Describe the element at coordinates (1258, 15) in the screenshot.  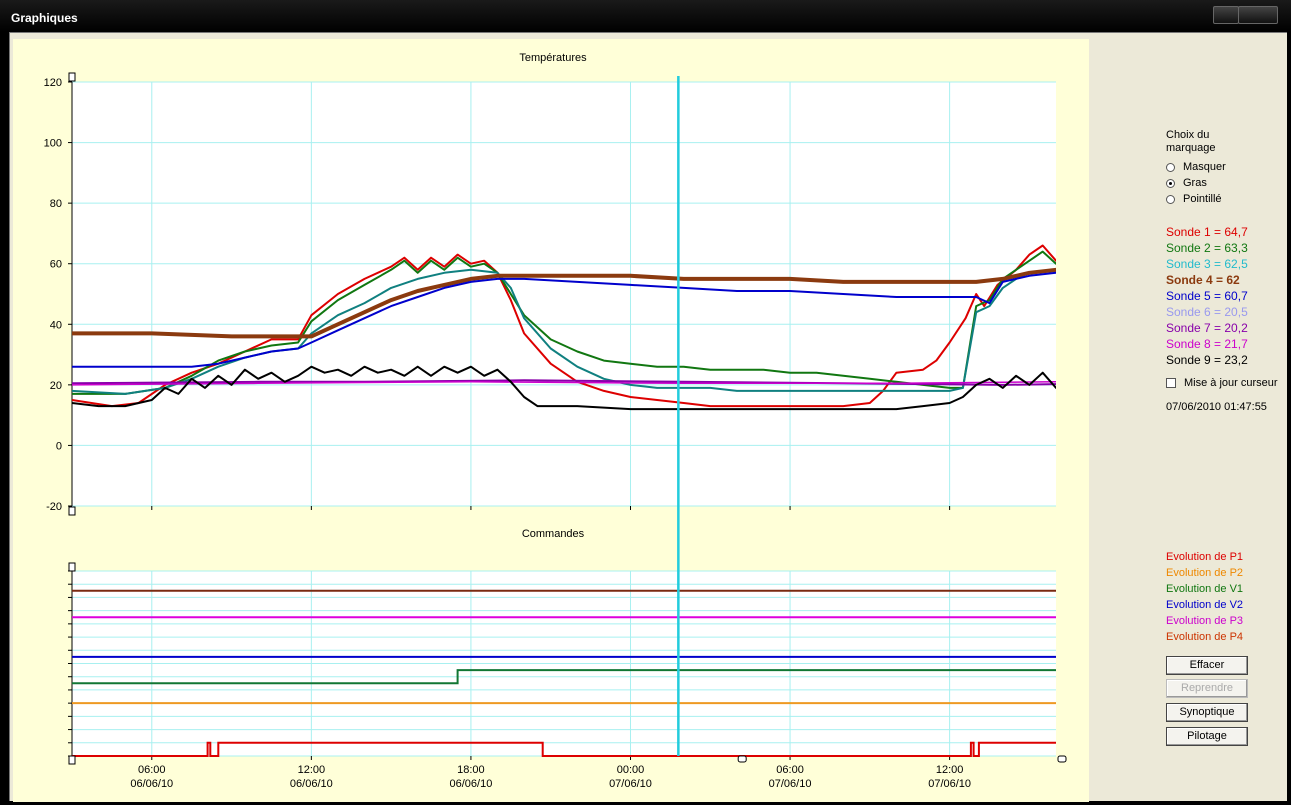
I see `maximize-button` at that location.